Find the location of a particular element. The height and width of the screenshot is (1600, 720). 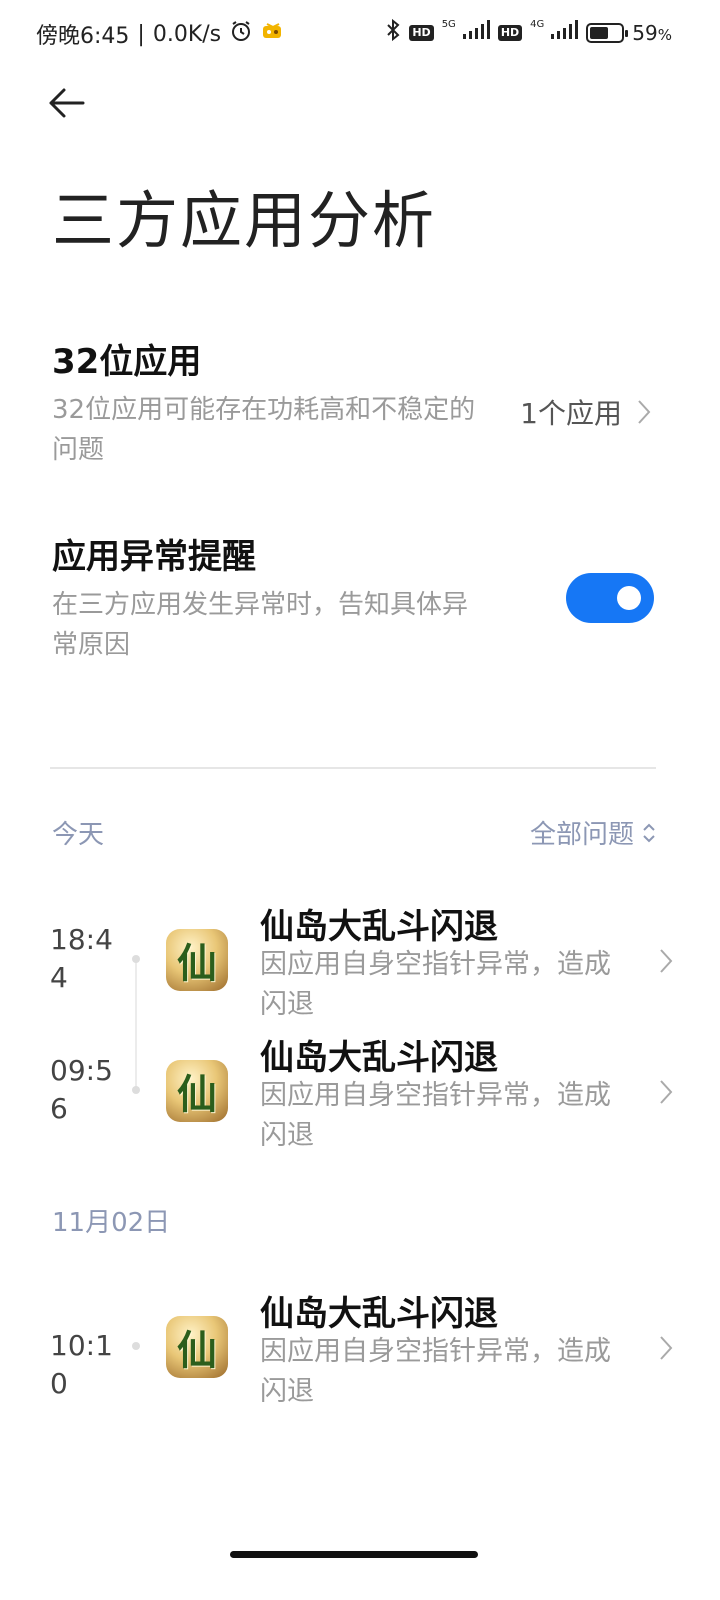

status-left: 傍晚6:45 | 0.0K/s is located at coordinates (160, 34).